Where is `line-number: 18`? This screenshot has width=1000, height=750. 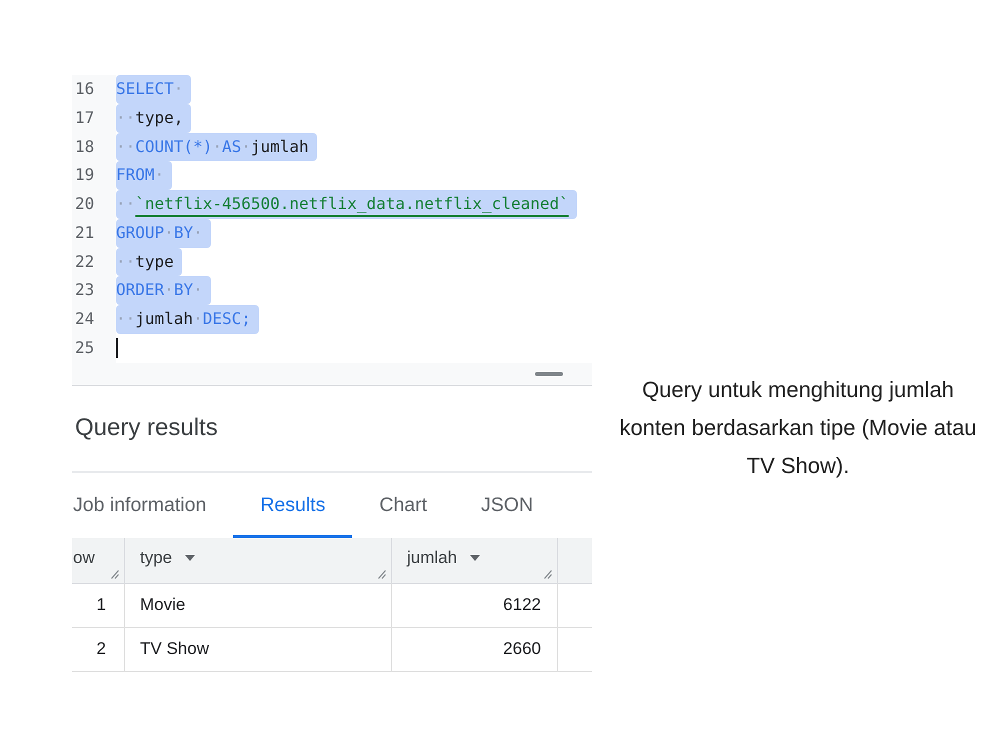
line-number: 18 is located at coordinates (84, 146).